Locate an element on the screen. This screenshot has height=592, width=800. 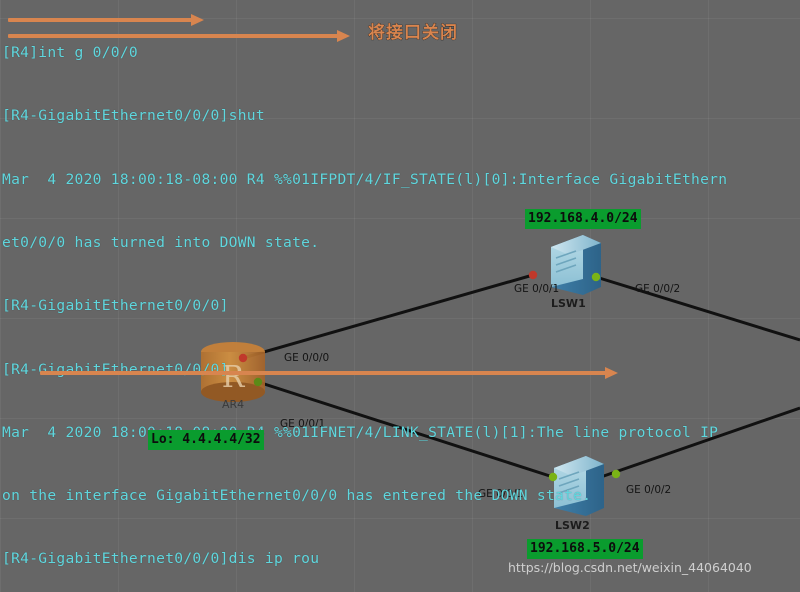
annotation-arrow-int-command is located at coordinates (106, 20).